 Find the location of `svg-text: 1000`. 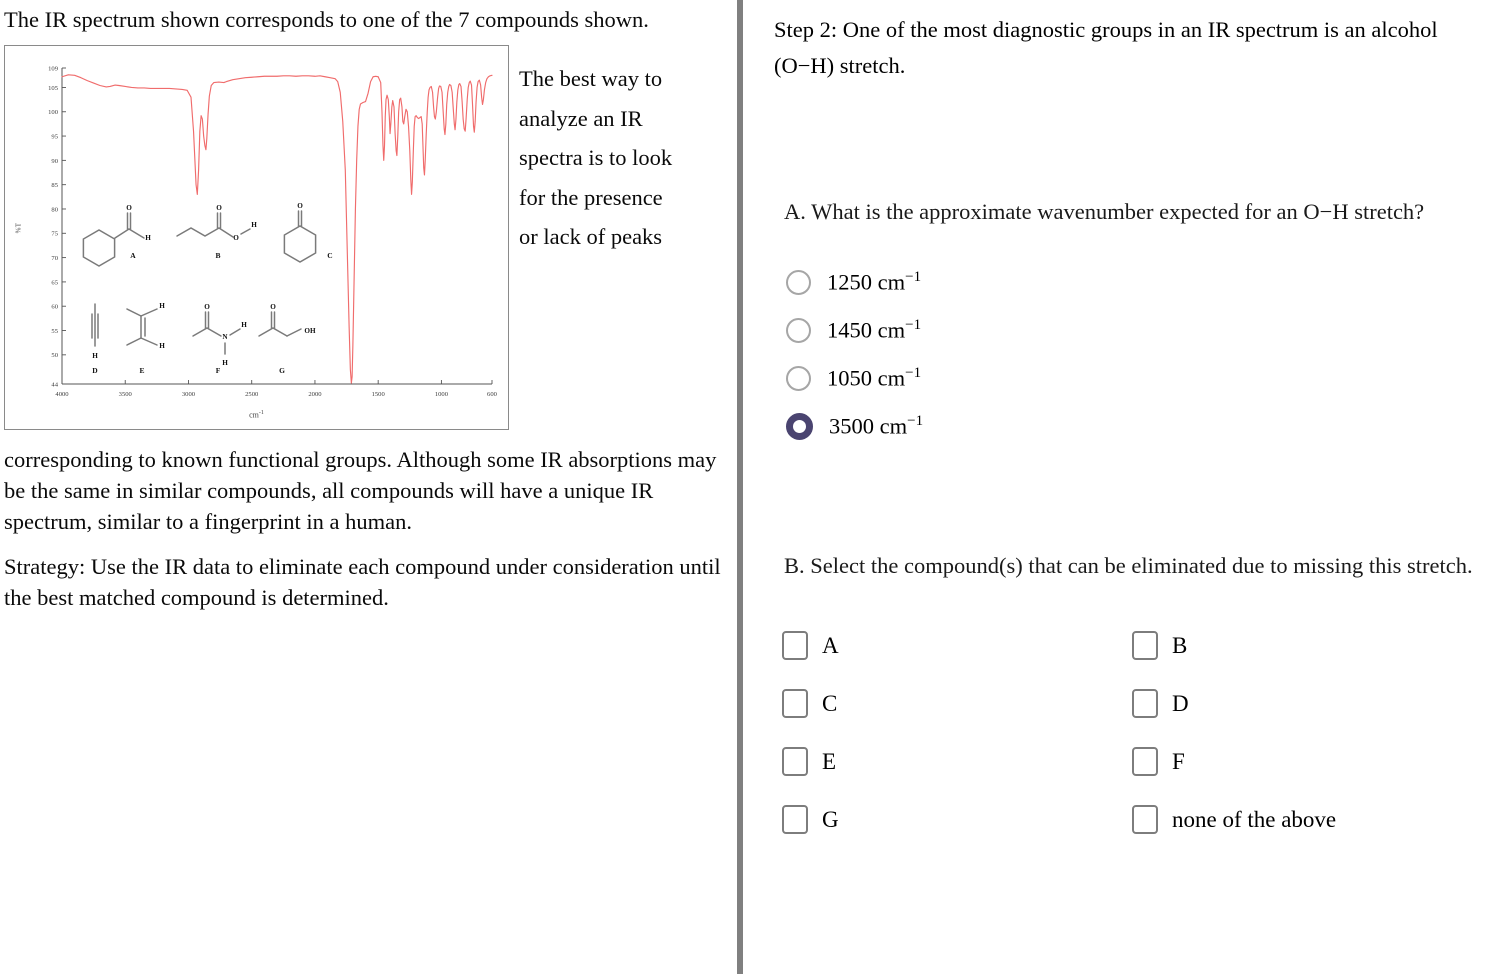

svg-text: 1000 is located at coordinates (442, 394).